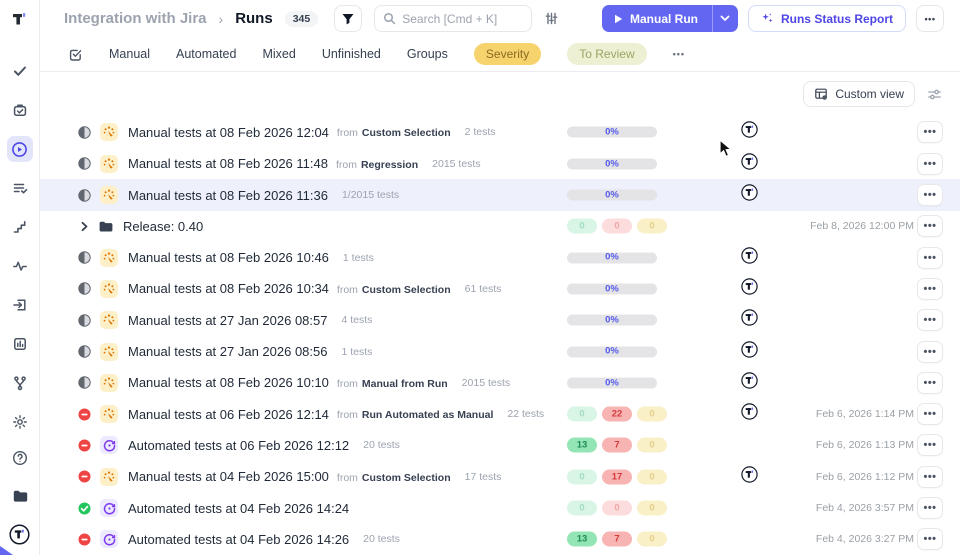 This screenshot has width=960, height=555. What do you see at coordinates (20, 188) in the screenshot?
I see `sidebar-item-plans` at bounding box center [20, 188].